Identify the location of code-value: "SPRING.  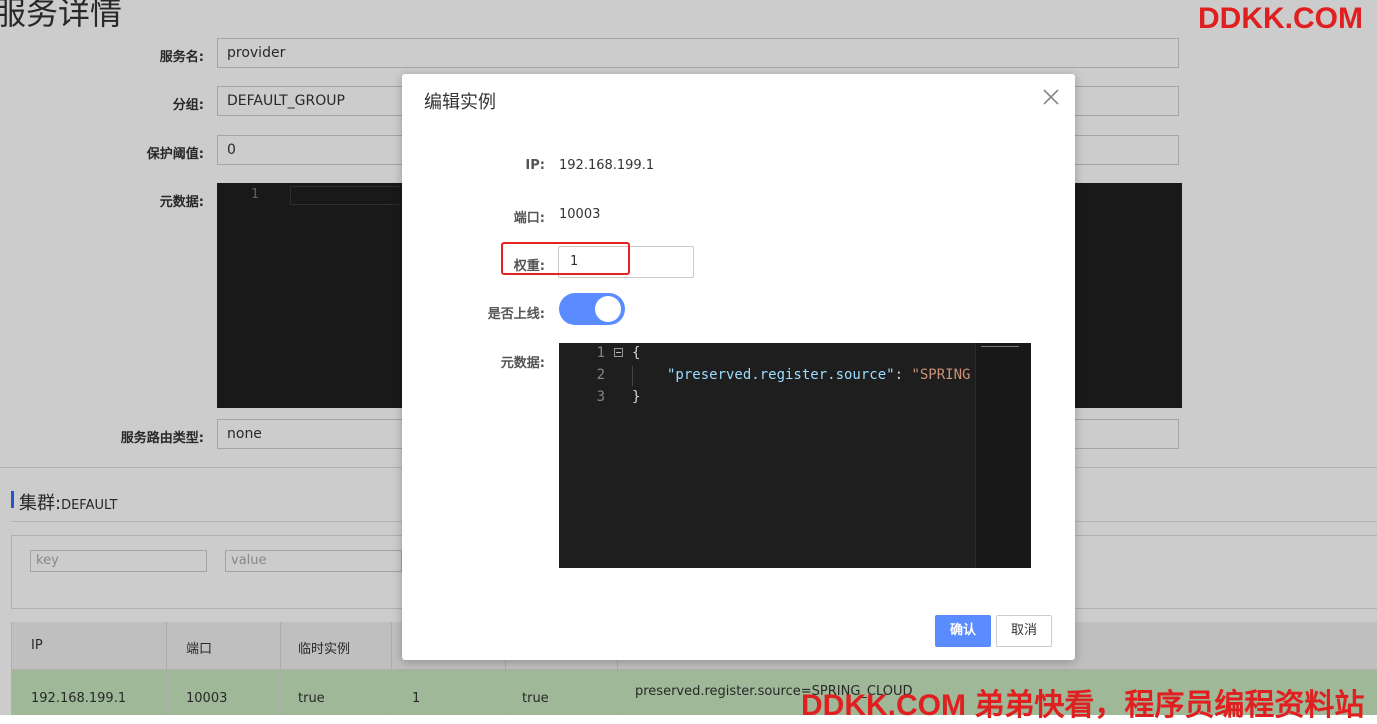
(941, 375).